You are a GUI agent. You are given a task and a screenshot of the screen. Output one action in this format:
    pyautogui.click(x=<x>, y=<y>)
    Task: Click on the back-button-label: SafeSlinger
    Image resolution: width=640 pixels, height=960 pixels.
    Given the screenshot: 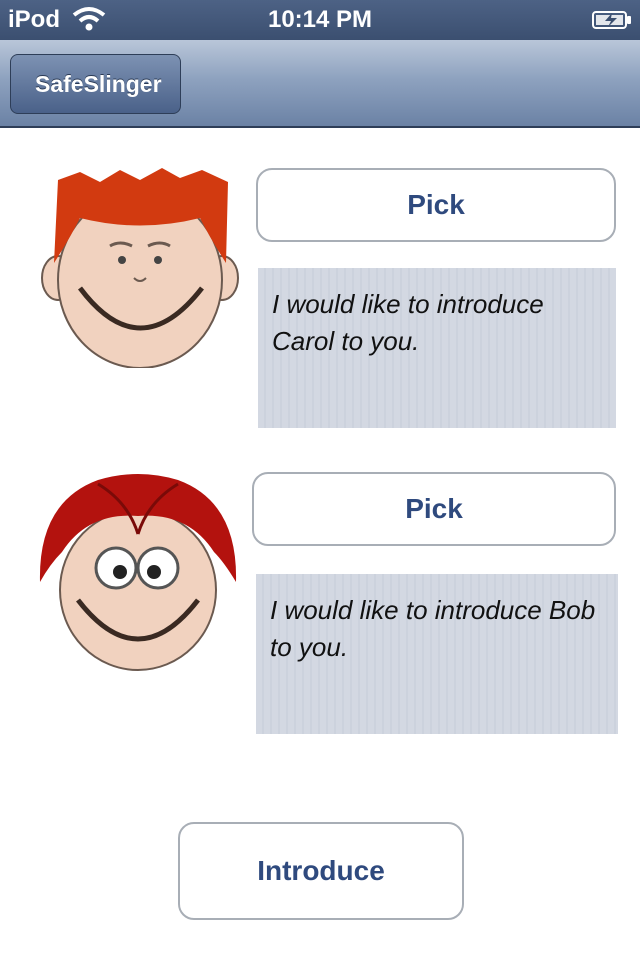 What is the action you would take?
    pyautogui.click(x=98, y=84)
    